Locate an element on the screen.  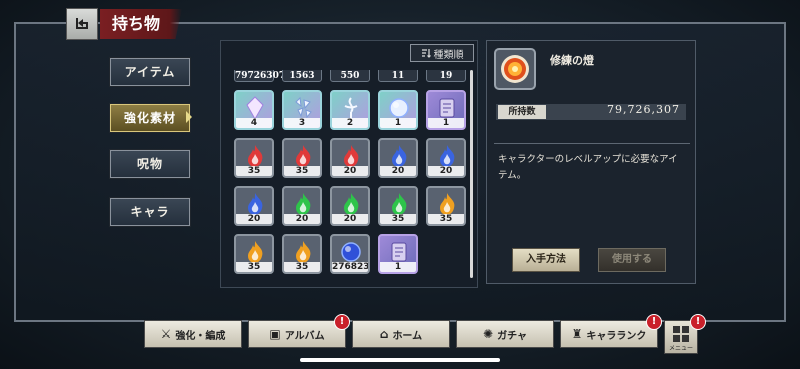
crystal-icon is located at coordinates (255, 108).